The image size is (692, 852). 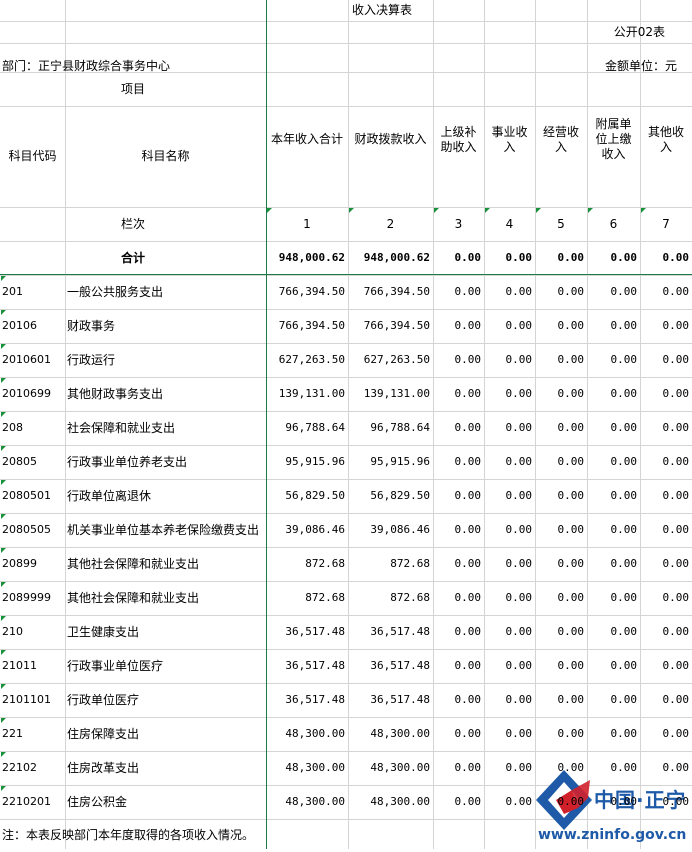 I want to click on table-note: 注：本表反映部门本年度取得的各项收入情况。, so click(x=128, y=834).